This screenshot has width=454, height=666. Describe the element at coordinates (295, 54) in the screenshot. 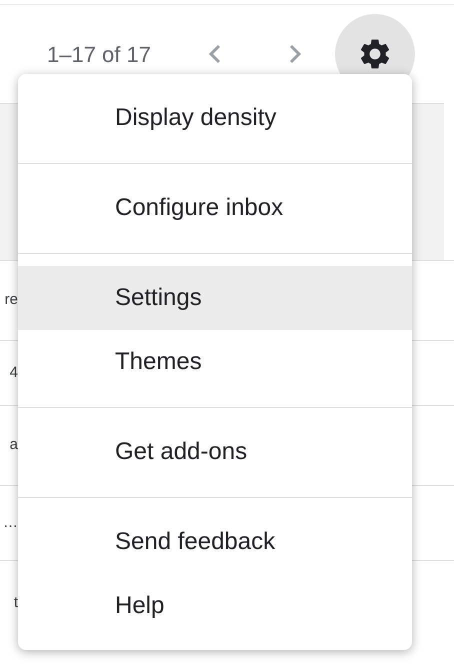

I see `chevron-right-icon` at that location.